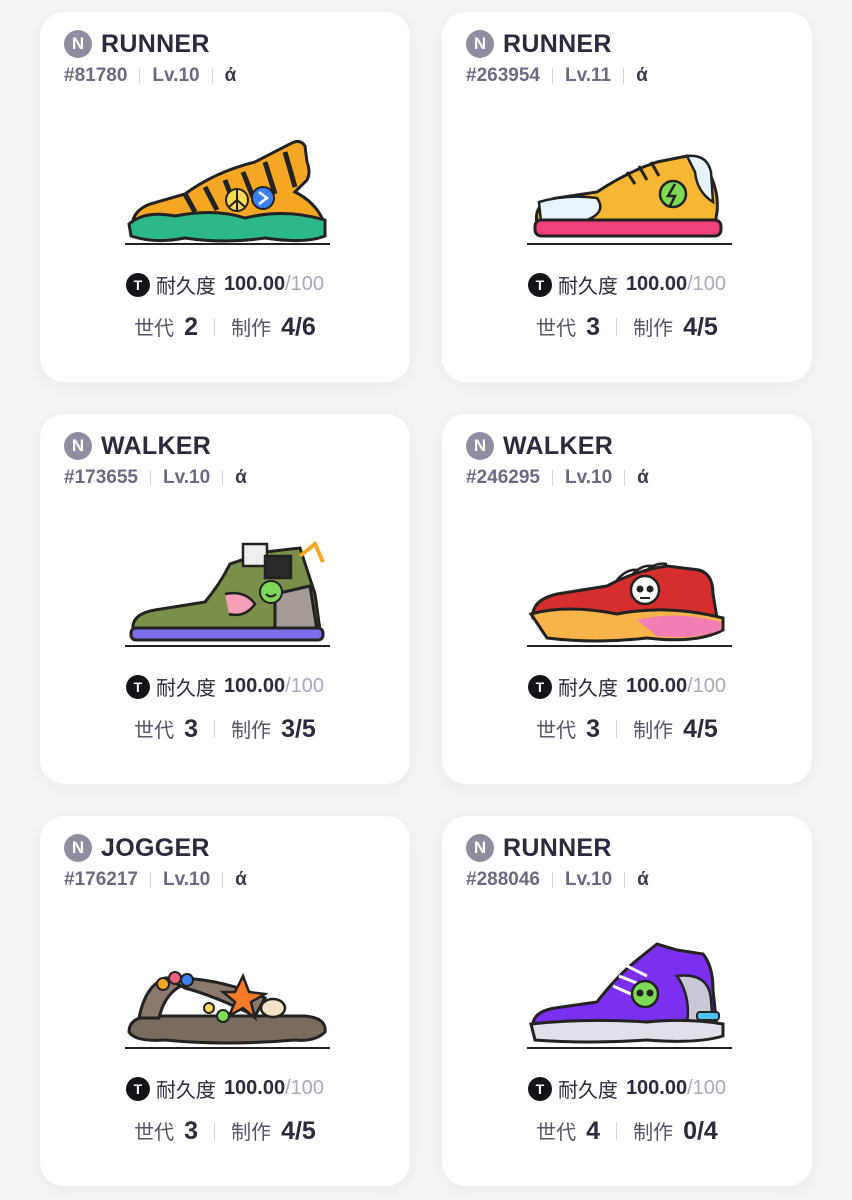  Describe the element at coordinates (225, 327) in the screenshot. I see `stats-row: 世代 2 制作 4/6` at that location.